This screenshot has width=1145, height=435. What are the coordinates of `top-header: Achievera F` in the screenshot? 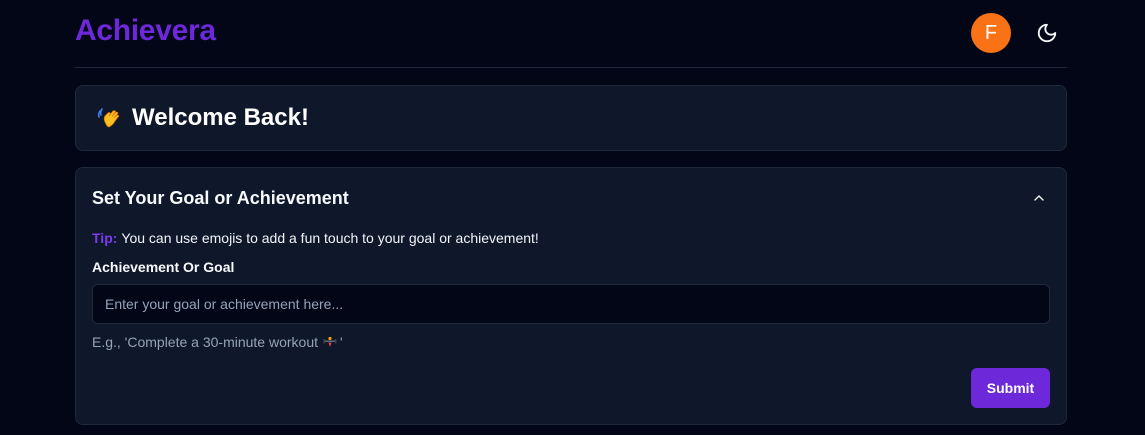 It's located at (571, 34).